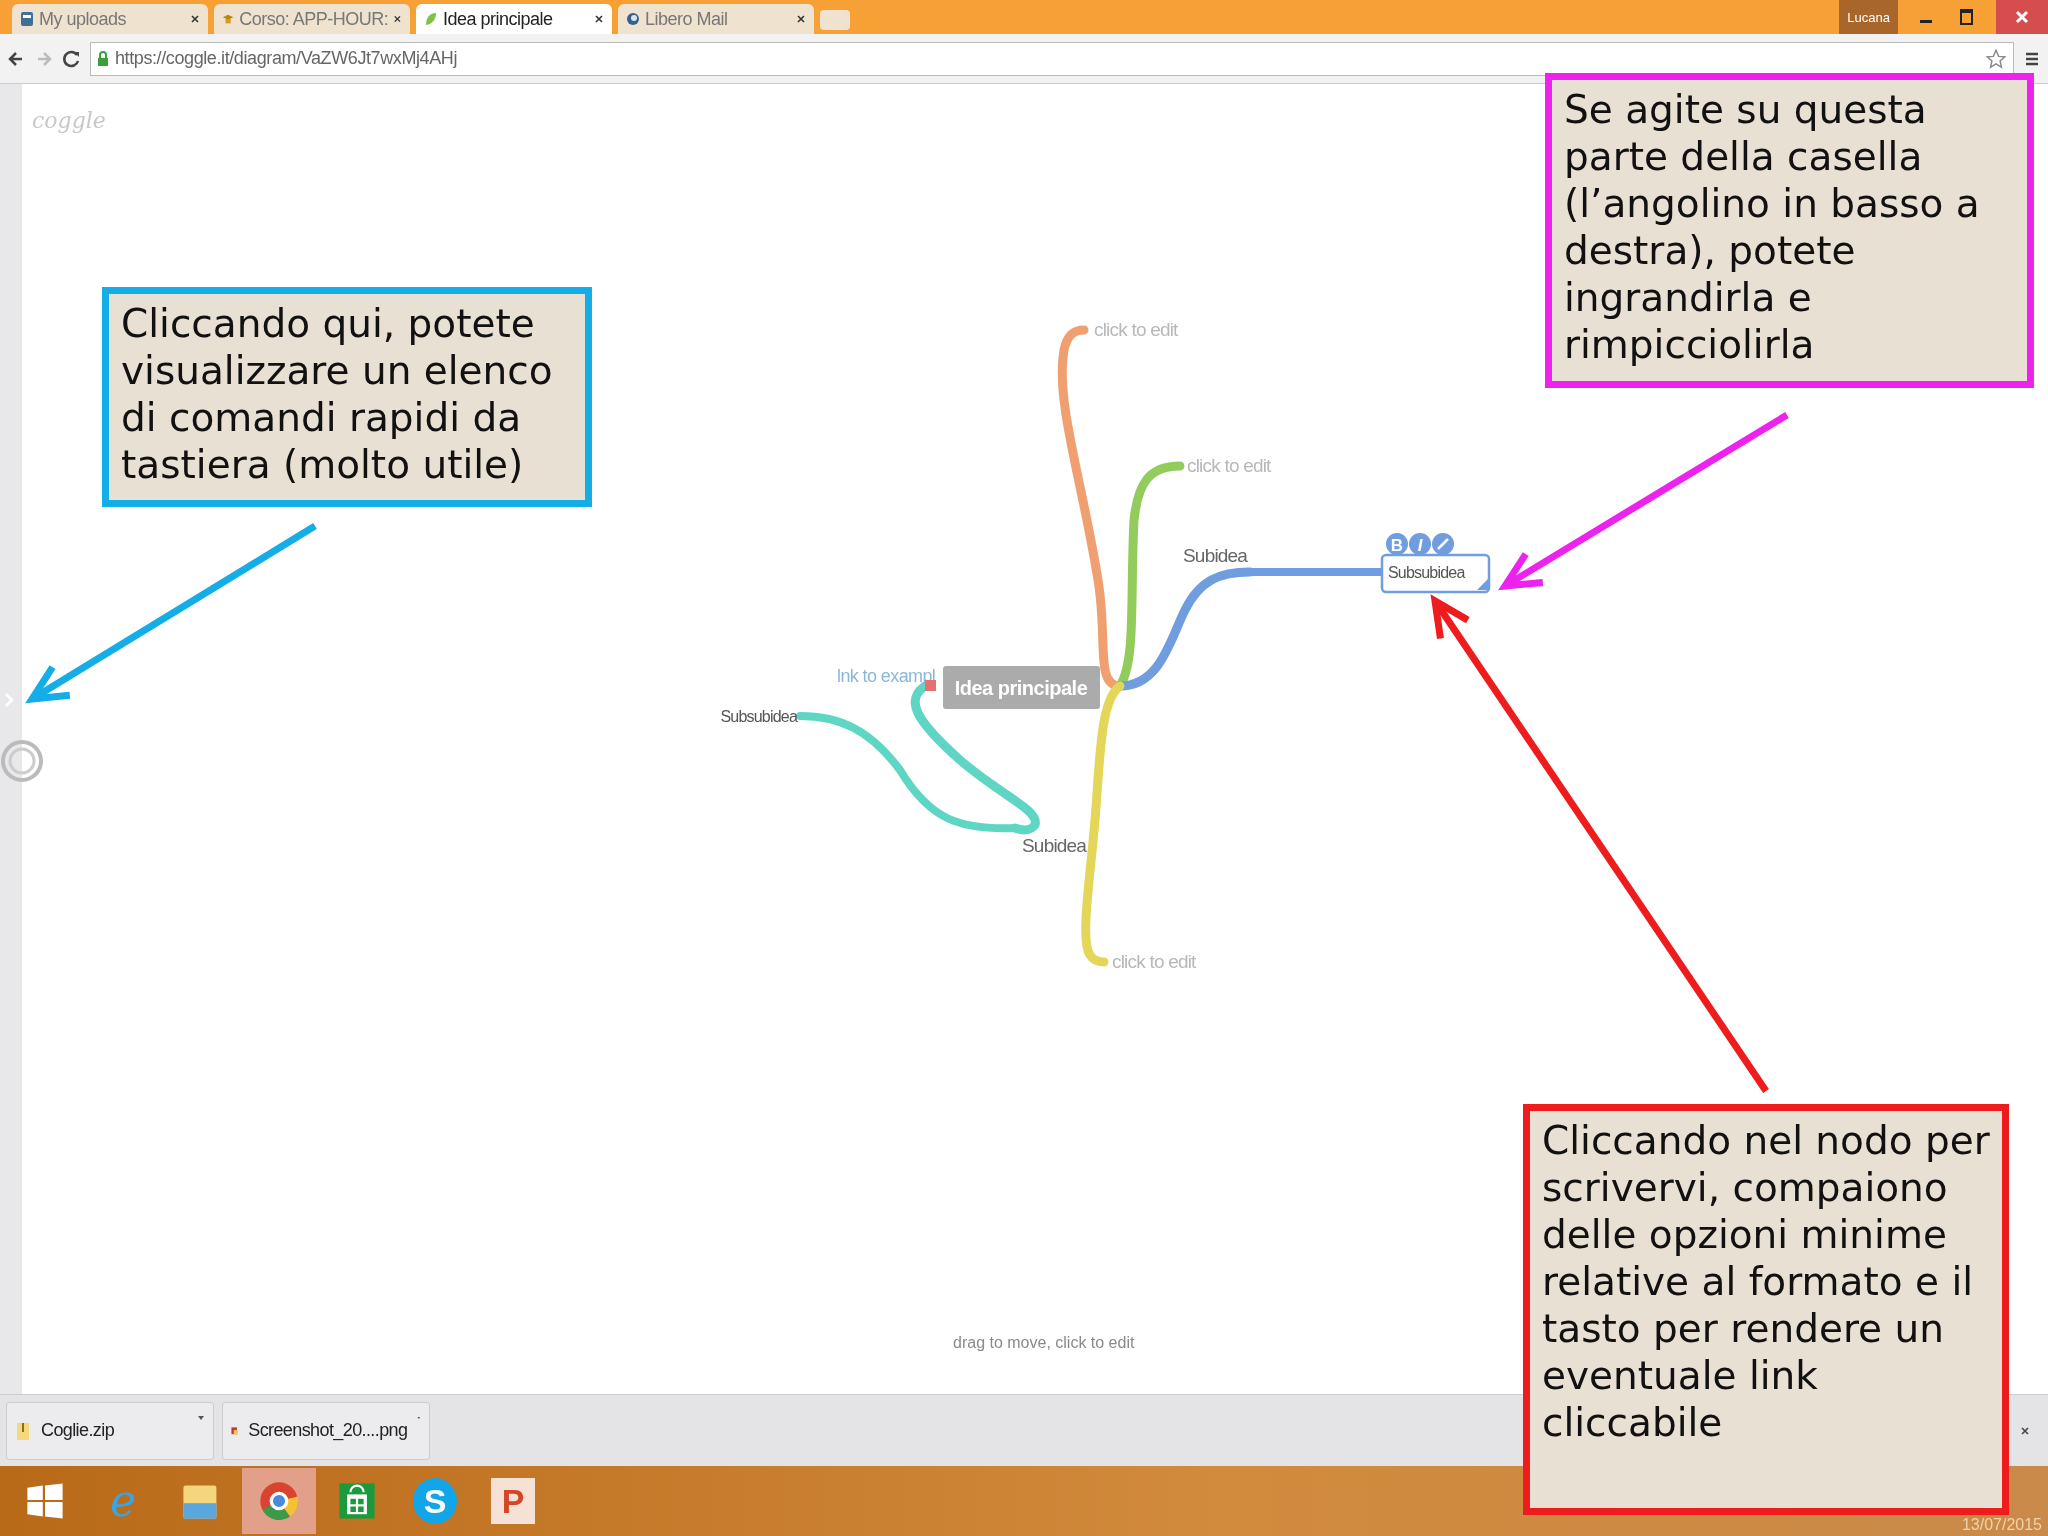  I want to click on presentation-app-icon: P, so click(513, 1501).